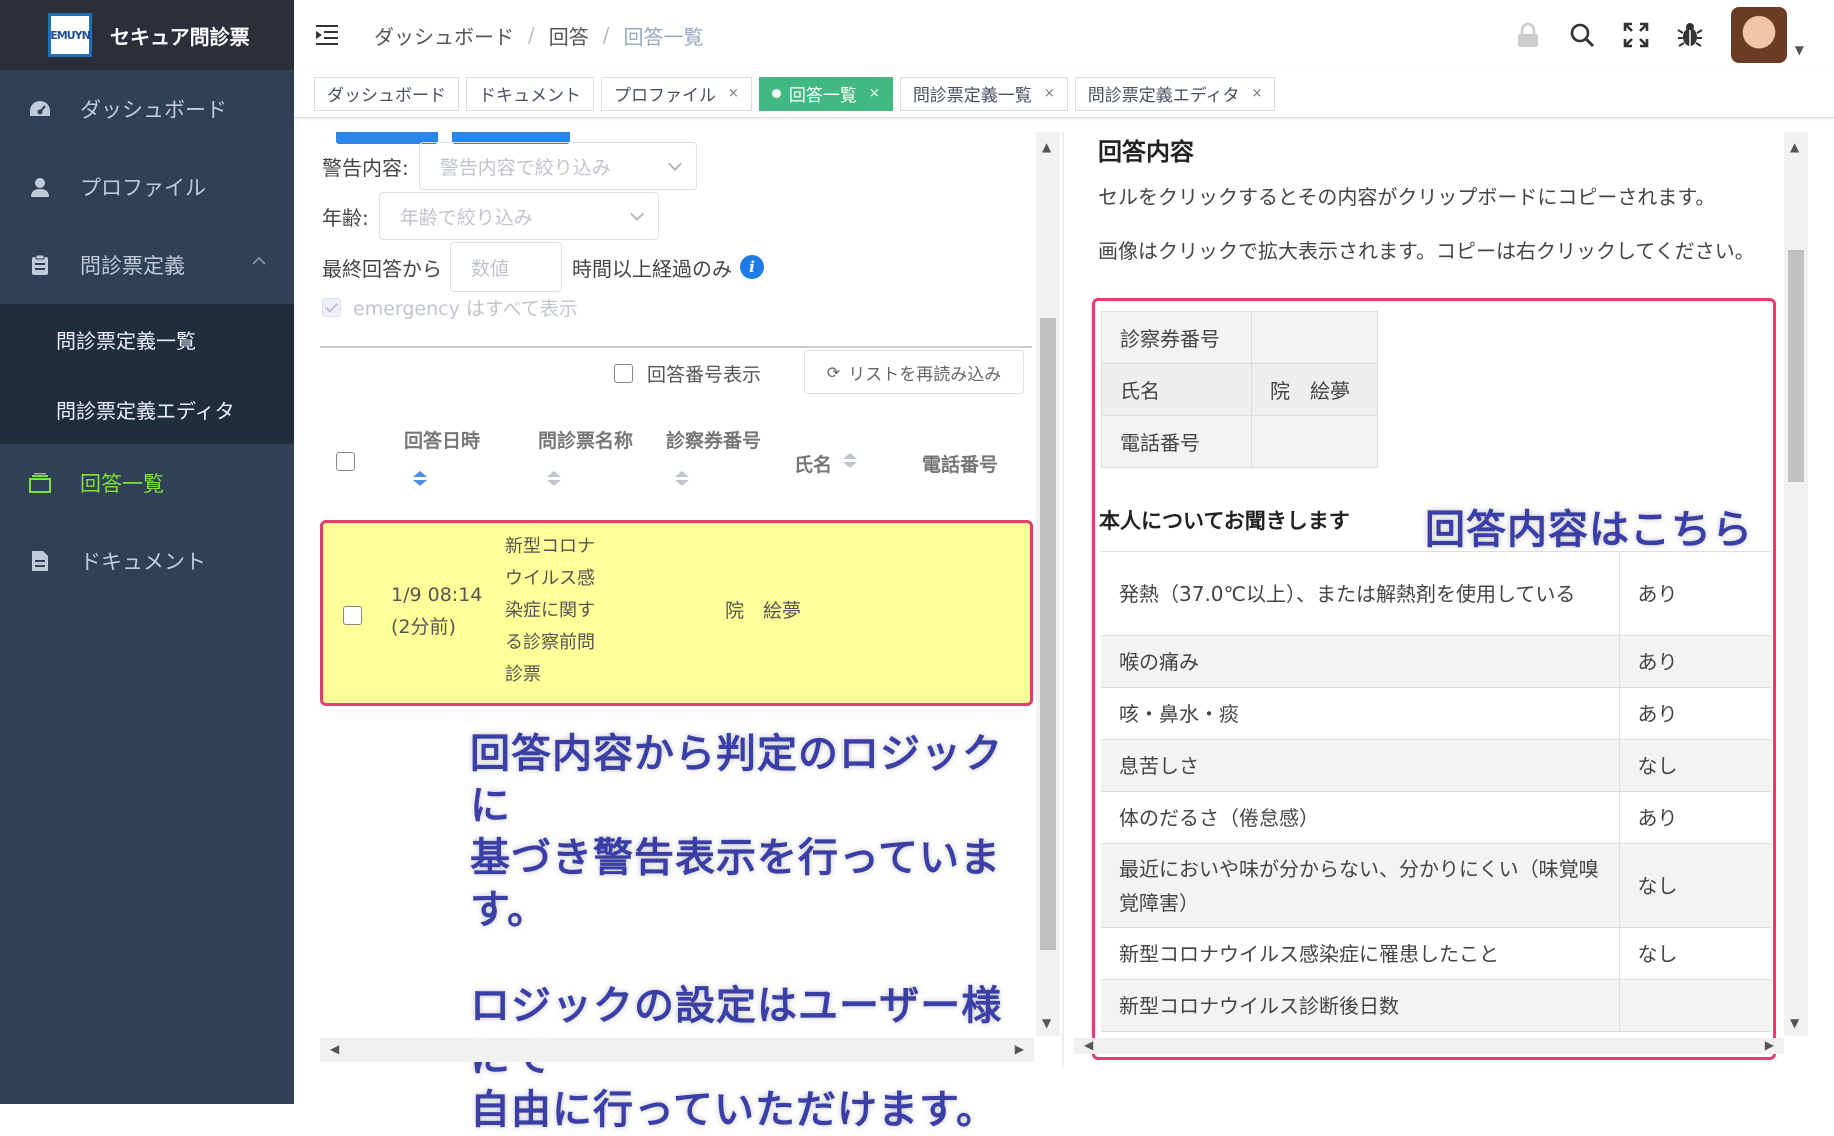 The image size is (1834, 1136). I want to click on form-name-line: ウイルス感, so click(550, 578).